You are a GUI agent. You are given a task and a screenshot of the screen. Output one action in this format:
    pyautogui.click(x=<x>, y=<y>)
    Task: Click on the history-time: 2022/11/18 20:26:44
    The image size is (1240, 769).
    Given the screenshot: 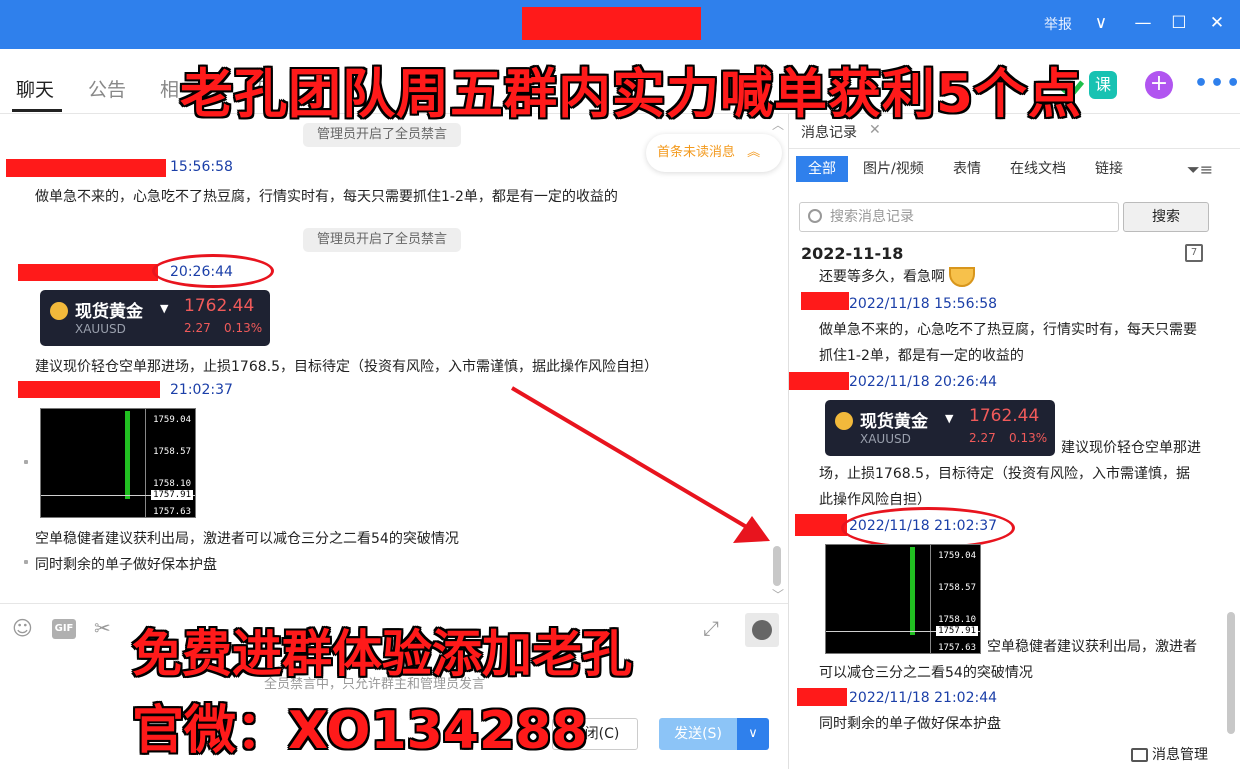 What is the action you would take?
    pyautogui.click(x=923, y=382)
    